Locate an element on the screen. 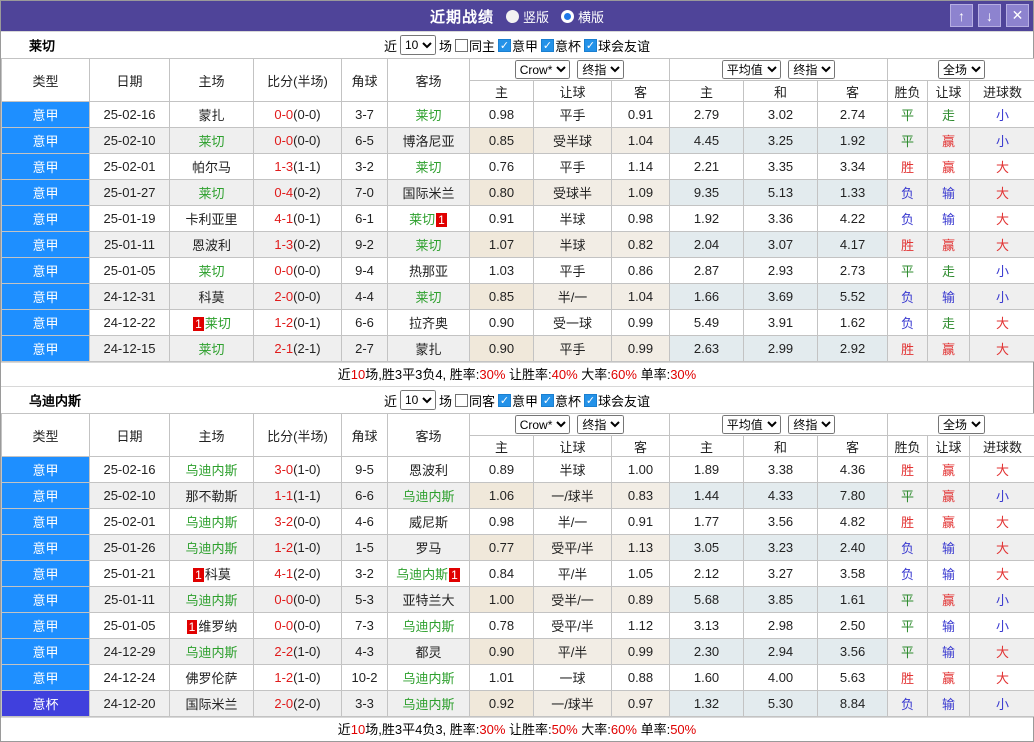 This screenshot has width=1034, height=742. team-name: 恩波利 is located at coordinates (428, 470).